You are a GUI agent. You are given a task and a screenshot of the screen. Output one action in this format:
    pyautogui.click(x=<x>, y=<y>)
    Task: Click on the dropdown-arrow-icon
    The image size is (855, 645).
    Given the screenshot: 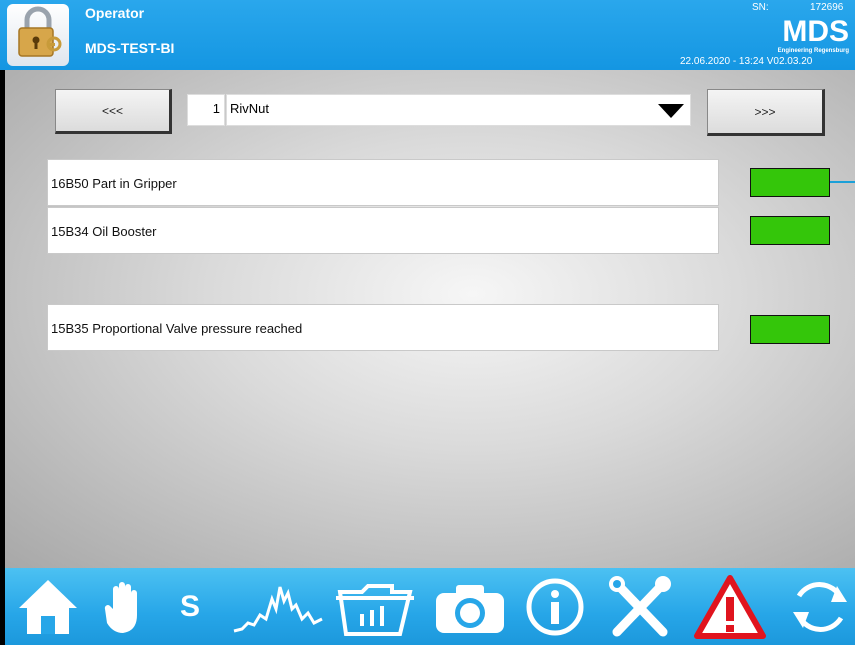 What is the action you would take?
    pyautogui.click(x=671, y=113)
    